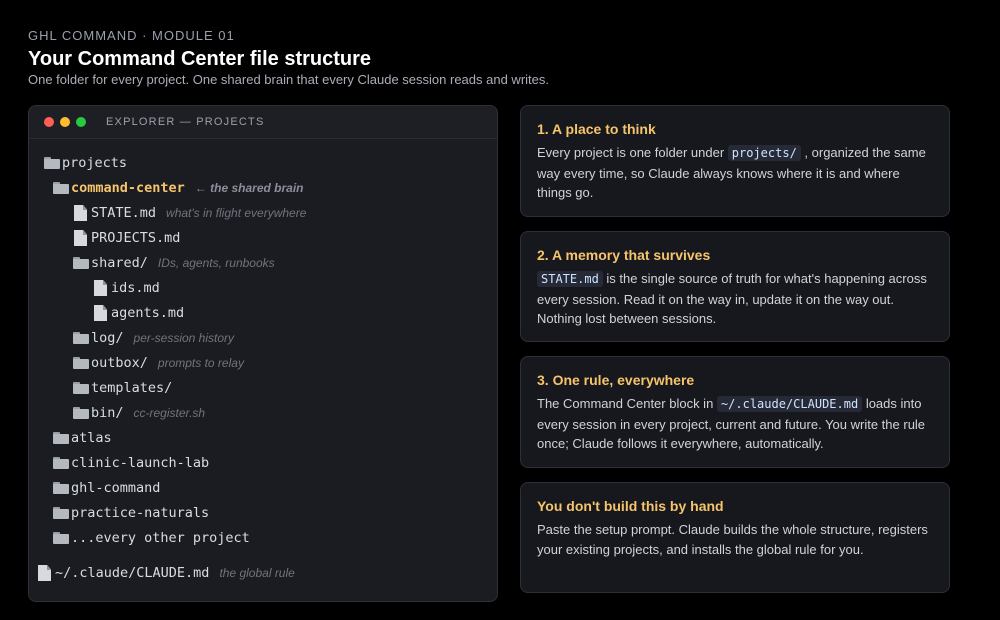 The image size is (1000, 620). What do you see at coordinates (140, 463) in the screenshot?
I see `tree-item-name: clinic-launch-lab` at bounding box center [140, 463].